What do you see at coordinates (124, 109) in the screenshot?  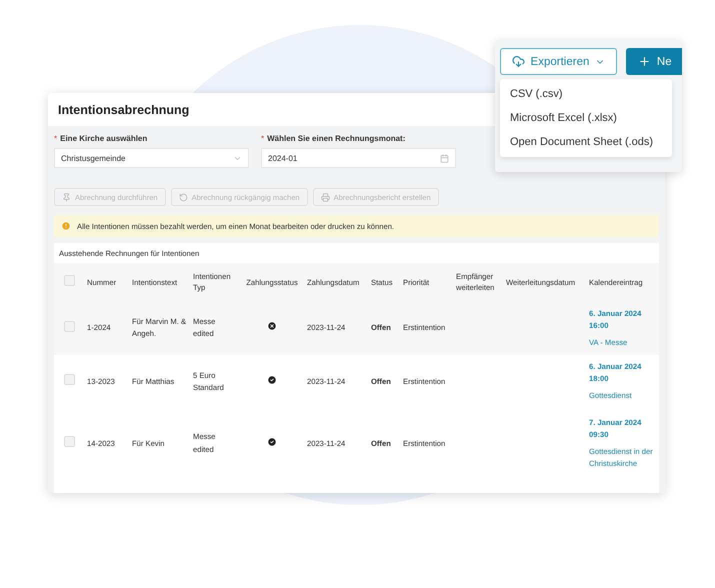 I see `page-title: Intentionsabrechnung` at bounding box center [124, 109].